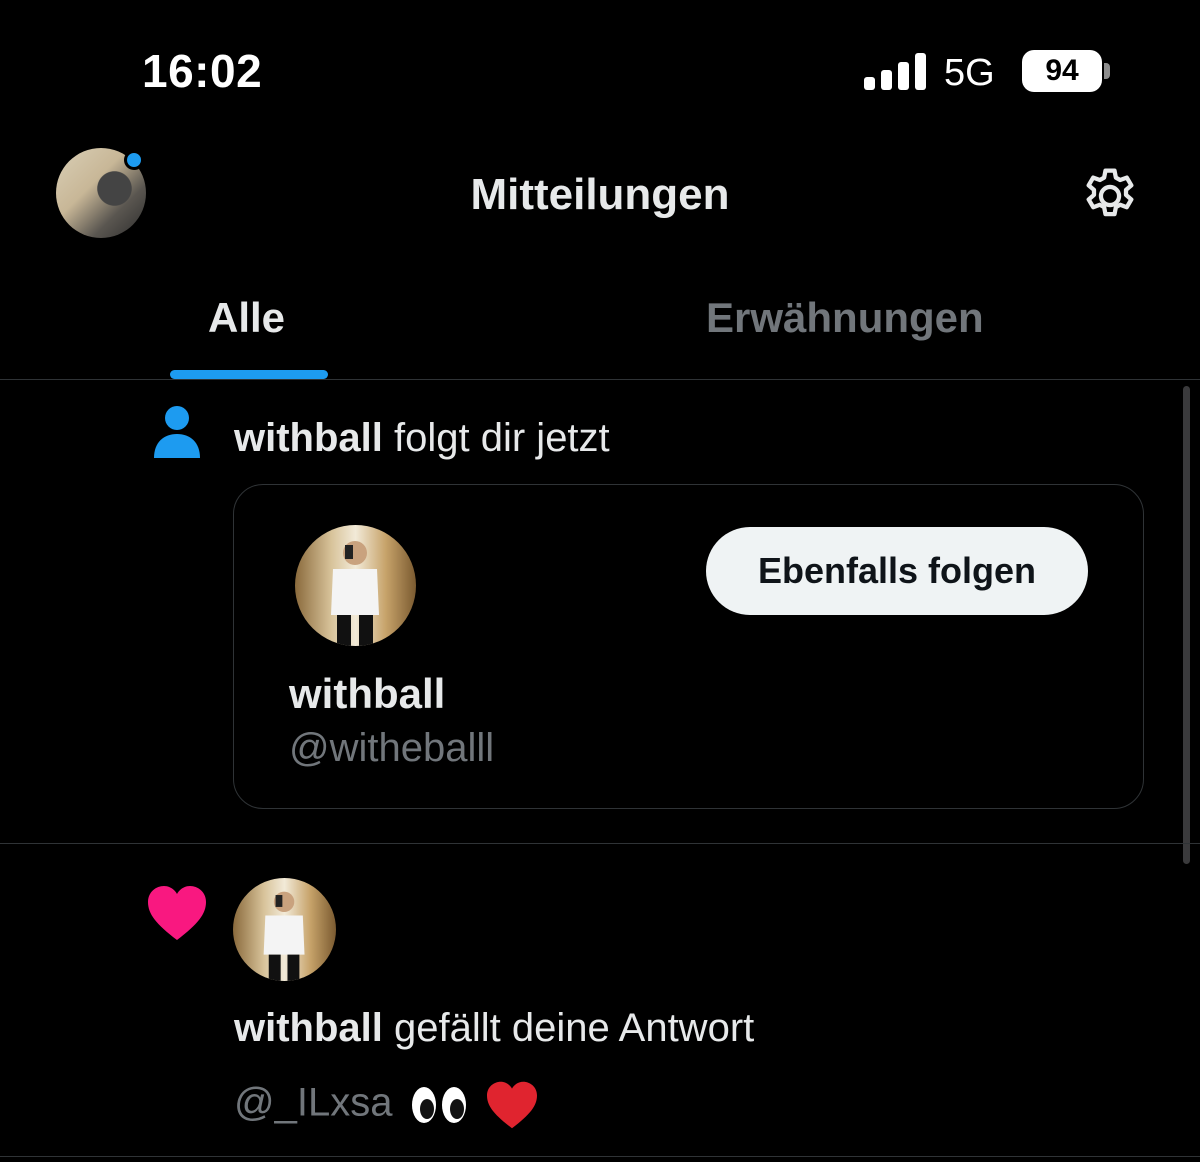  I want to click on like-notification-text: withball gefällt deine Antwort, so click(494, 1028).